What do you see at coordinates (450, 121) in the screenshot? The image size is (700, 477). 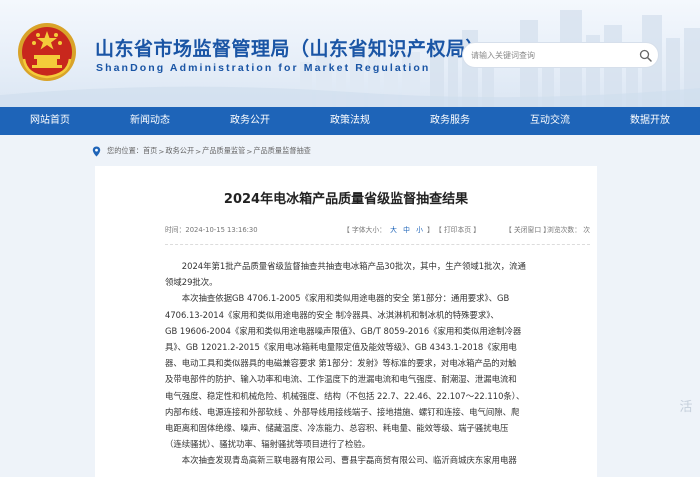 I see `nav-item-services: 政务服务` at bounding box center [450, 121].